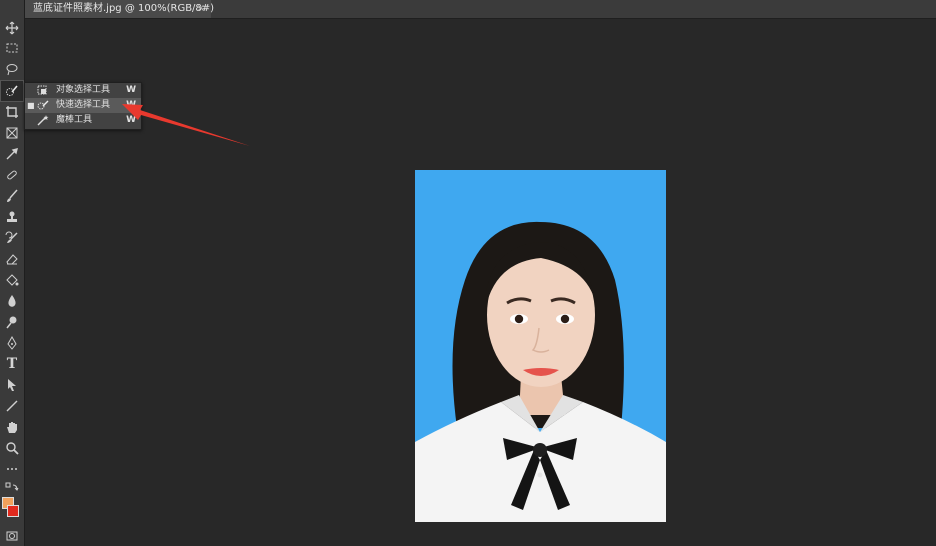 The height and width of the screenshot is (546, 936). What do you see at coordinates (12, 175) in the screenshot?
I see `healing-brush-tool-icon` at bounding box center [12, 175].